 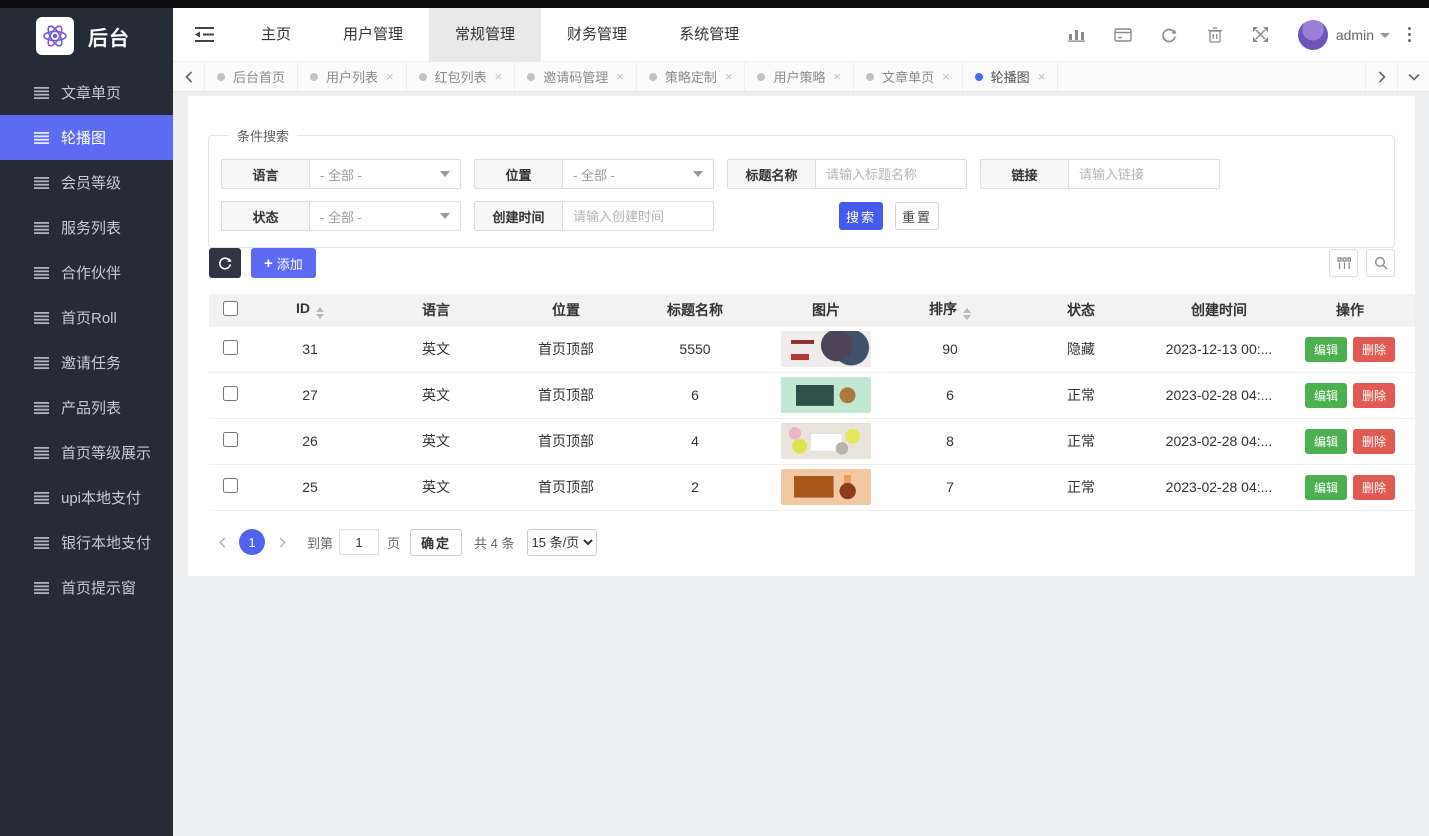 I want to click on tab-6: 文章单页 ×, so click(x=908, y=76).